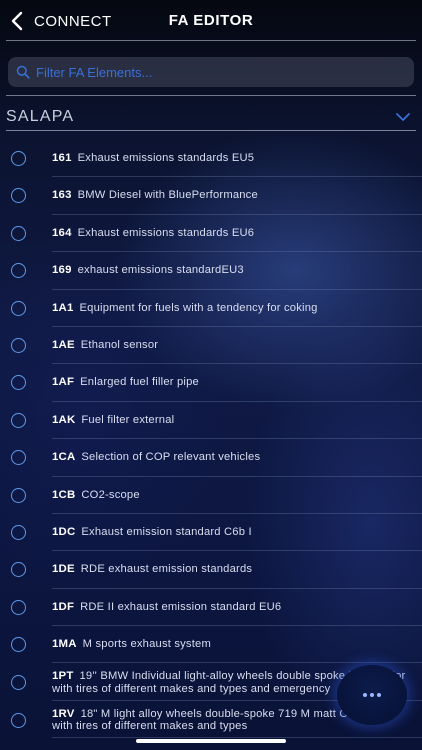  I want to click on item-description: Selection of COP relevant vehicles, so click(171, 457).